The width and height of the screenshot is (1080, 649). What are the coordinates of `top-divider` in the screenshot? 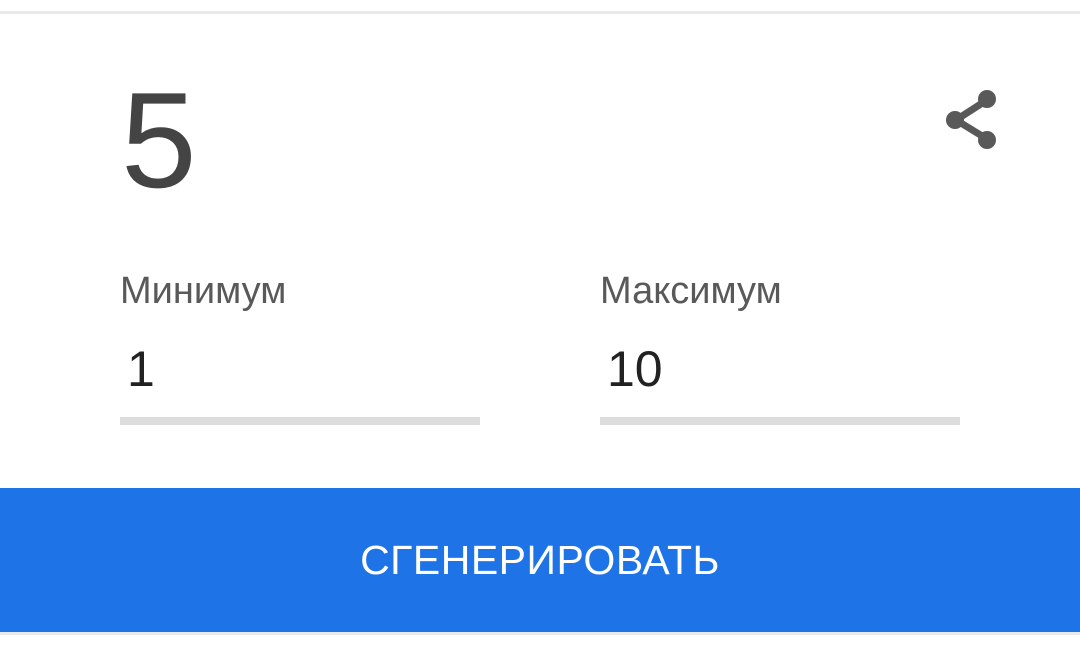 It's located at (540, 12).